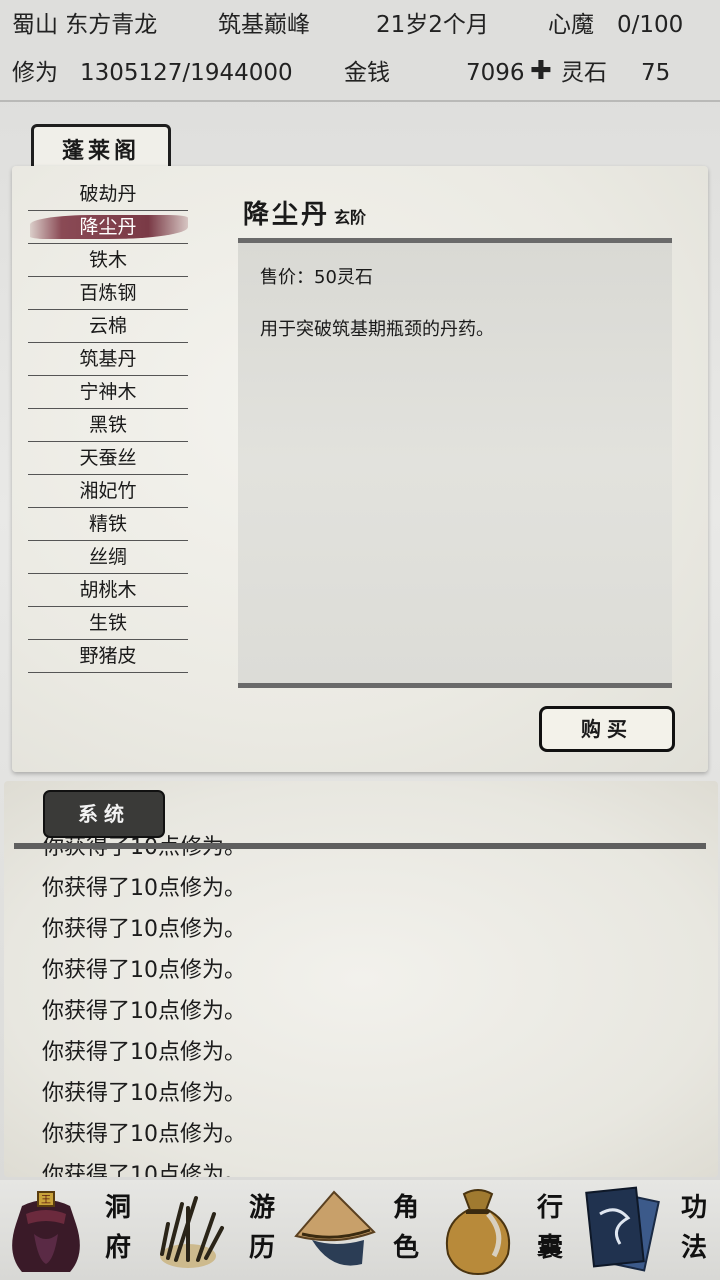 This screenshot has width=720, height=1280. I want to click on item-list: 破劫丹降尘丹铁木百炼钢云棉筑基丹宁神木黑铁天蚕丝湘妃竹精铁丝绸胡桃木生铁野猪皮, so click(108, 425).